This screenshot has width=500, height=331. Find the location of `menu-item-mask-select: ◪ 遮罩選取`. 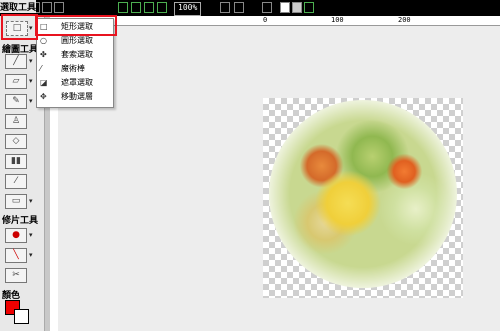

menu-item-mask-select: ◪ 遮罩選取 is located at coordinates (75, 82).